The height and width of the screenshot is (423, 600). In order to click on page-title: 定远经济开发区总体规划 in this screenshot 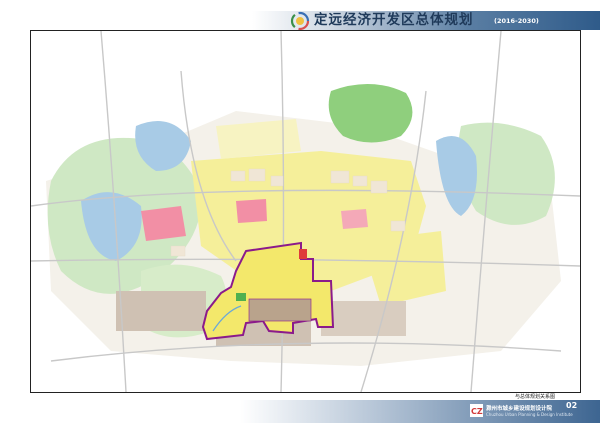, I will do `click(394, 20)`.